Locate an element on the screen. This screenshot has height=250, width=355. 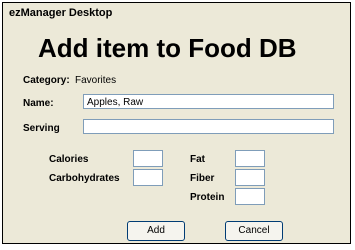
fiber-label: Fiber is located at coordinates (202, 178).